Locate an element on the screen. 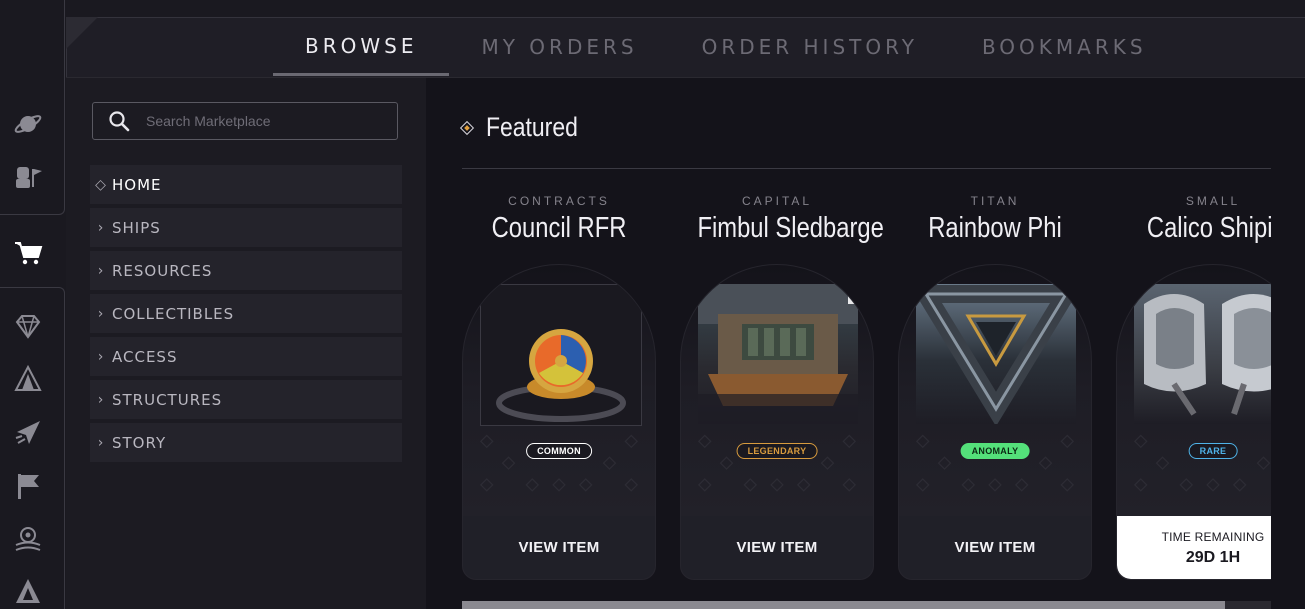  tab-bookmarks: BOOKMARKS is located at coordinates (1064, 47).